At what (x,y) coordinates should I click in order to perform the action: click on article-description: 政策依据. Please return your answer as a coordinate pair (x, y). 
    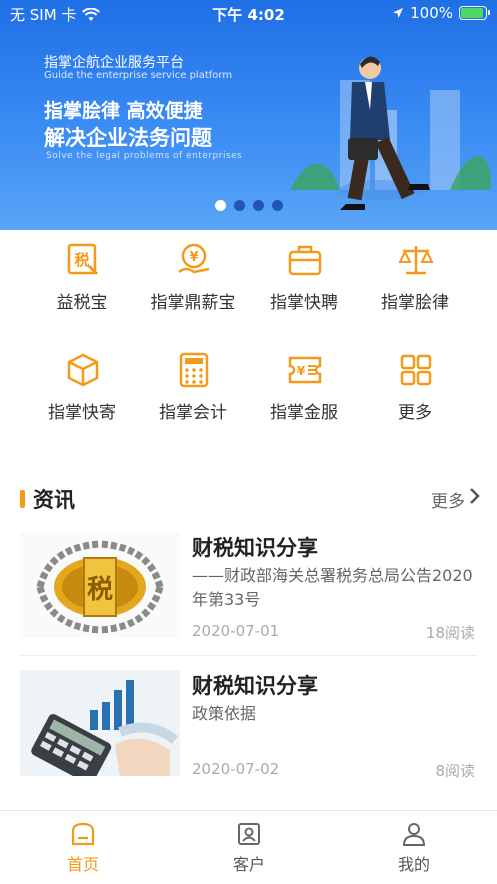
    Looking at the image, I should click on (224, 713).